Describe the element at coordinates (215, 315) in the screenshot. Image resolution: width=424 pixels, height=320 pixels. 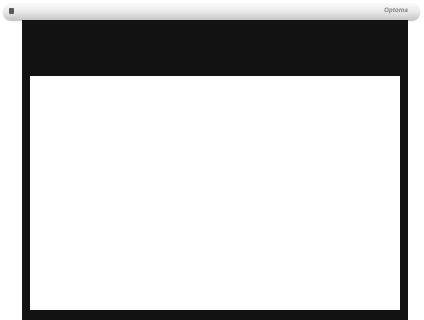
I see `bottom-border` at that location.